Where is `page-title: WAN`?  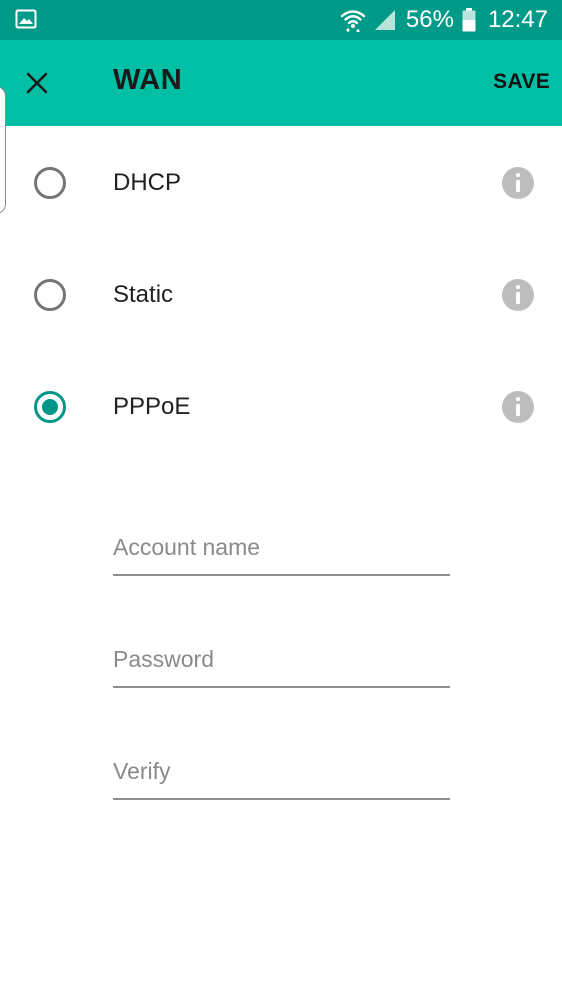
page-title: WAN is located at coordinates (148, 80).